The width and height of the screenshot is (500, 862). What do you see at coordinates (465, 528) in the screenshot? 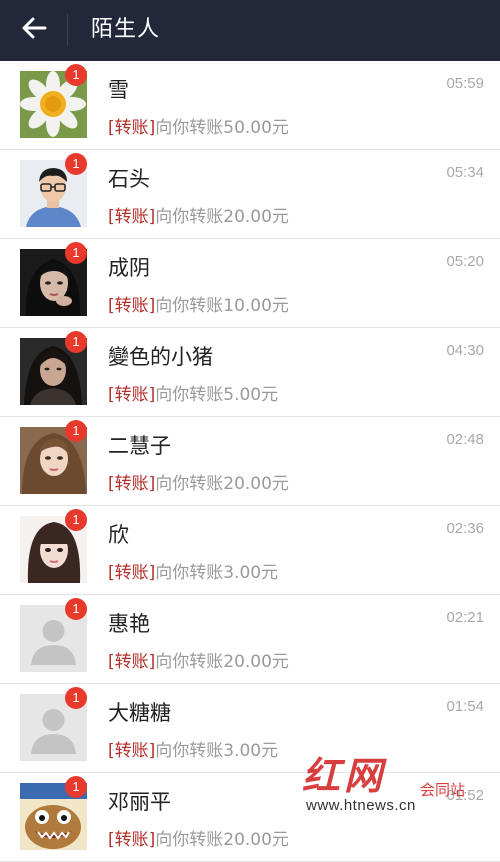
I see `timestamp: 02:36` at bounding box center [465, 528].